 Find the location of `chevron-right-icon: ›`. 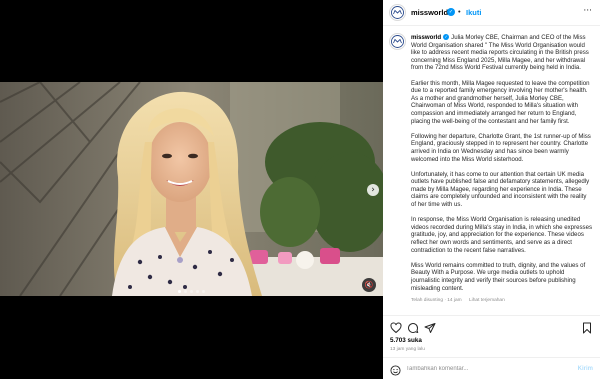

chevron-right-icon: › is located at coordinates (373, 190).